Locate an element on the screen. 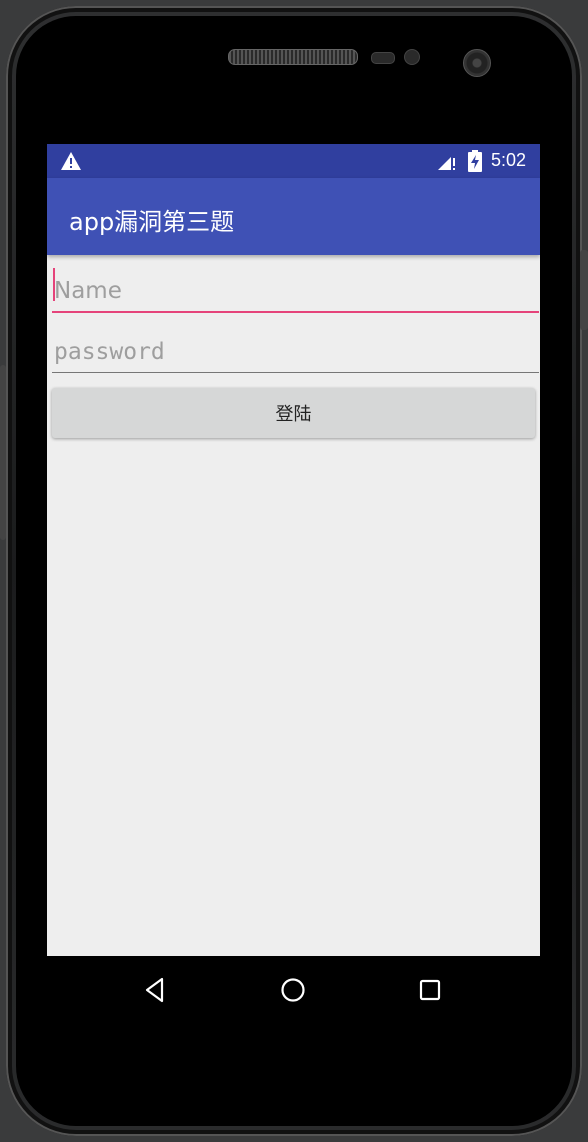  app-title: app漏洞第三题 is located at coordinates (152, 222).